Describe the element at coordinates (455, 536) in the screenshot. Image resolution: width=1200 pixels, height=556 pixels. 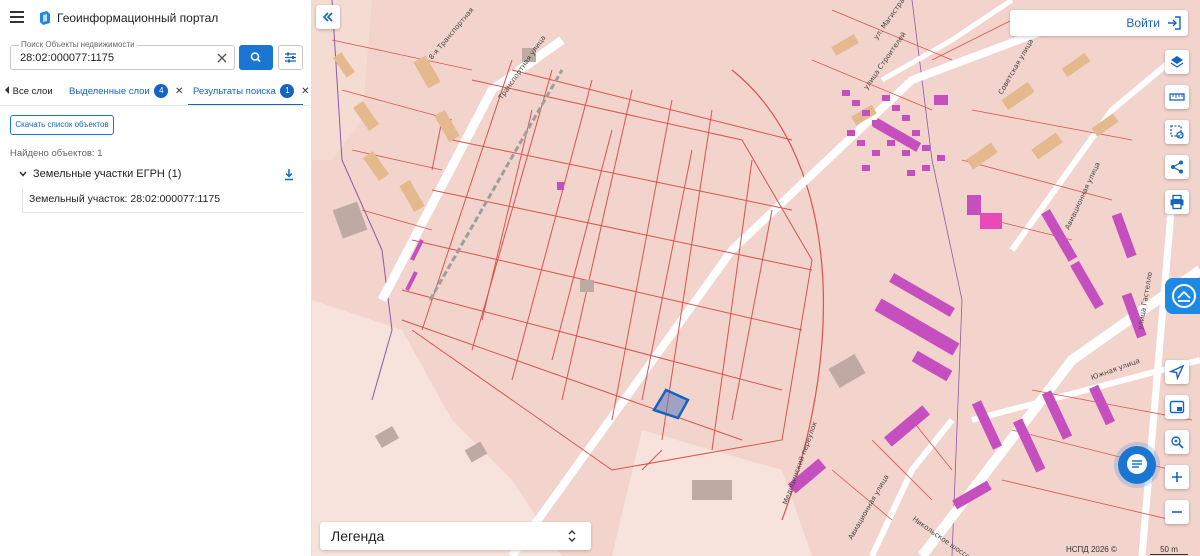
I see `legend-panel: Легенда` at that location.